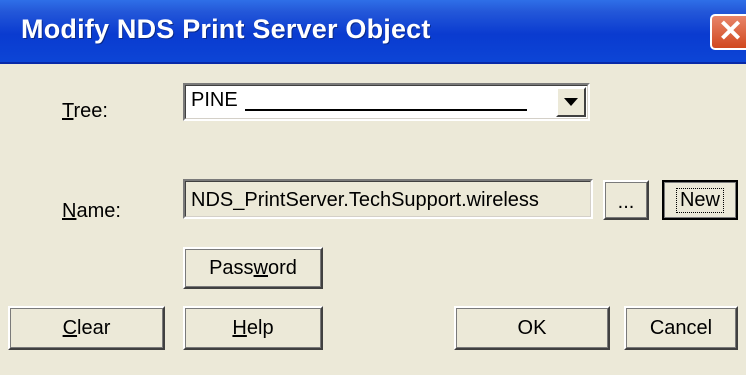 The height and width of the screenshot is (375, 746). I want to click on clear-button: Clear, so click(86, 328).